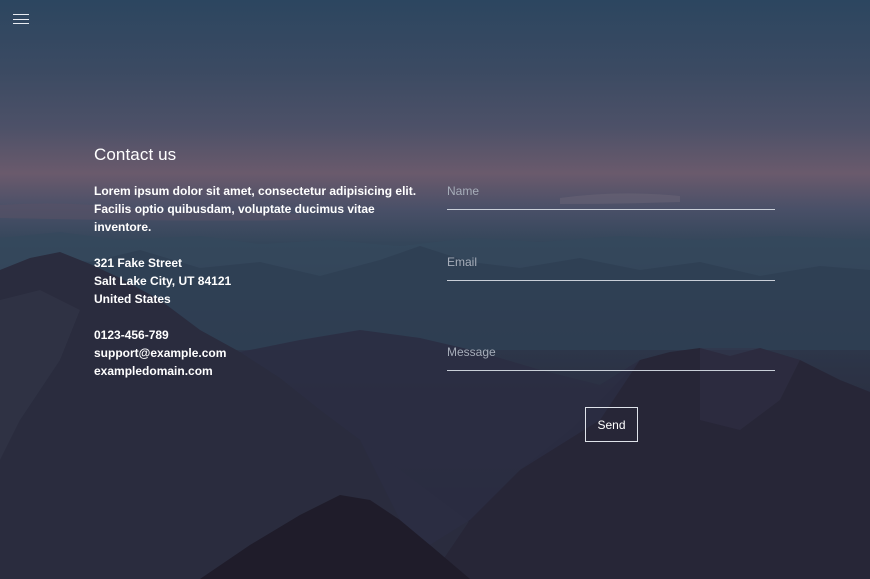 The width and height of the screenshot is (870, 579). I want to click on send-button: Send, so click(611, 424).